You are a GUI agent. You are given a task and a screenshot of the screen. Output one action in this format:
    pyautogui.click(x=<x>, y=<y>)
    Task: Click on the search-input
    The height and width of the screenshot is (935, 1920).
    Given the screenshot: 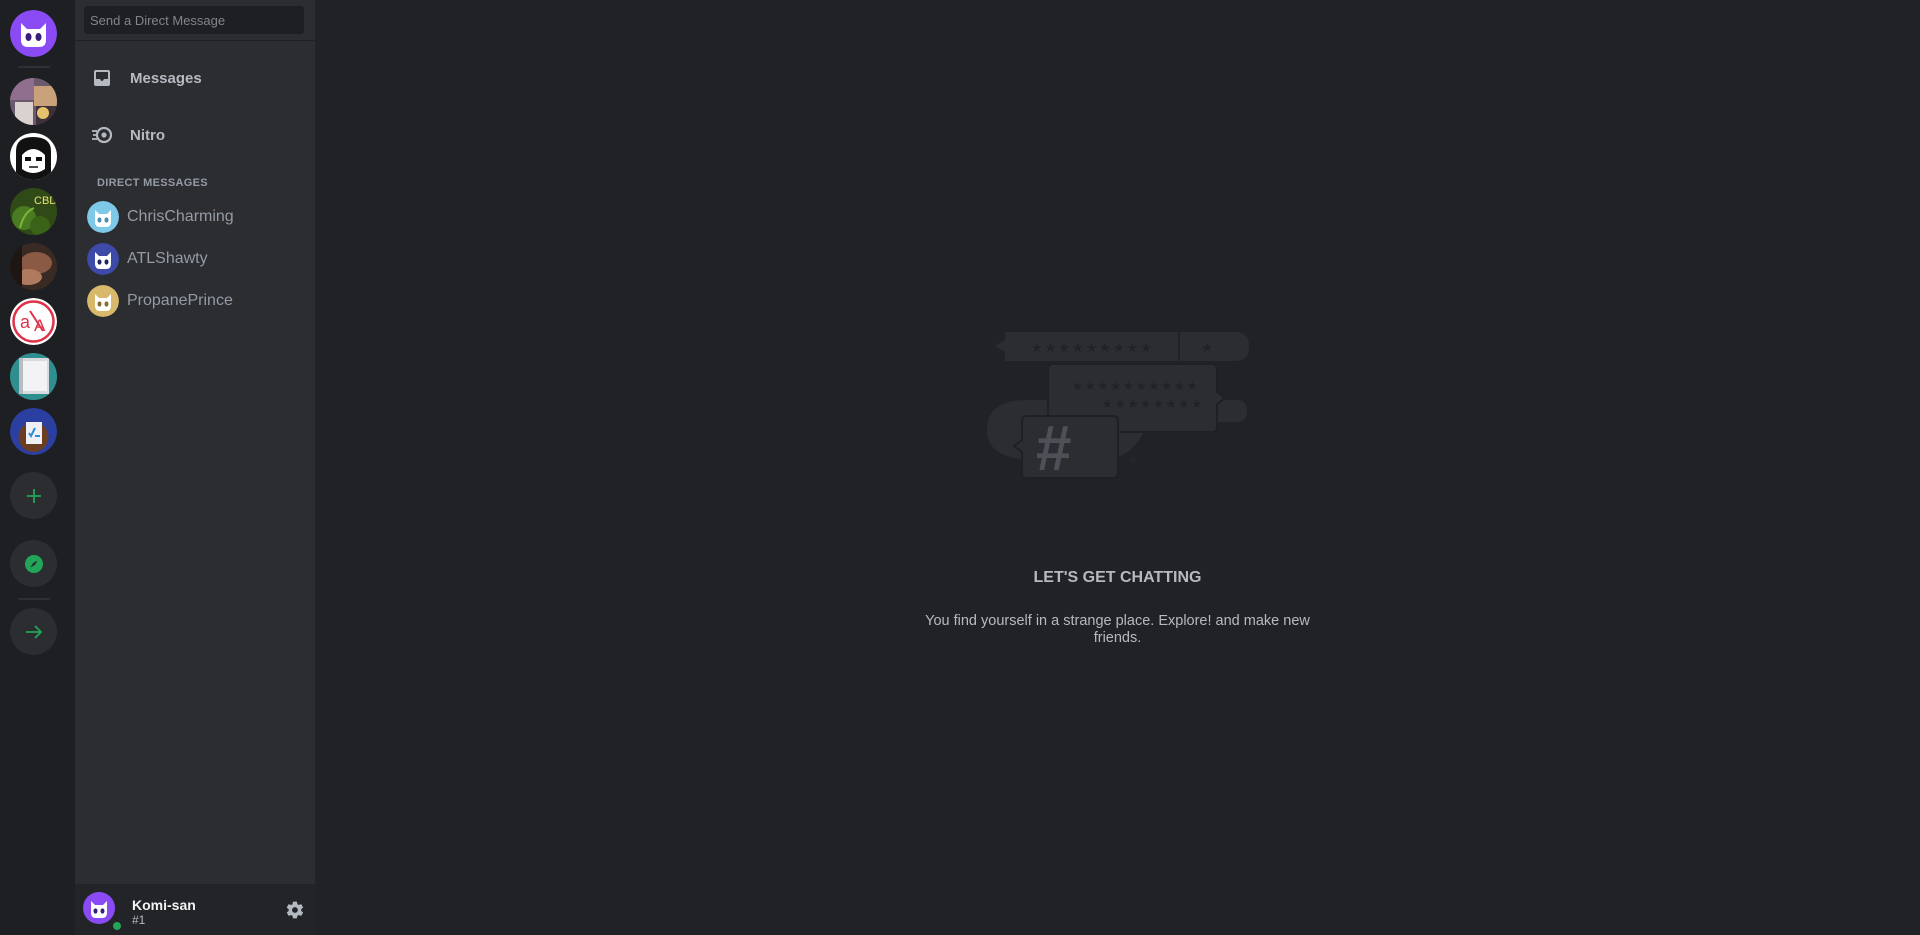 What is the action you would take?
    pyautogui.click(x=194, y=20)
    